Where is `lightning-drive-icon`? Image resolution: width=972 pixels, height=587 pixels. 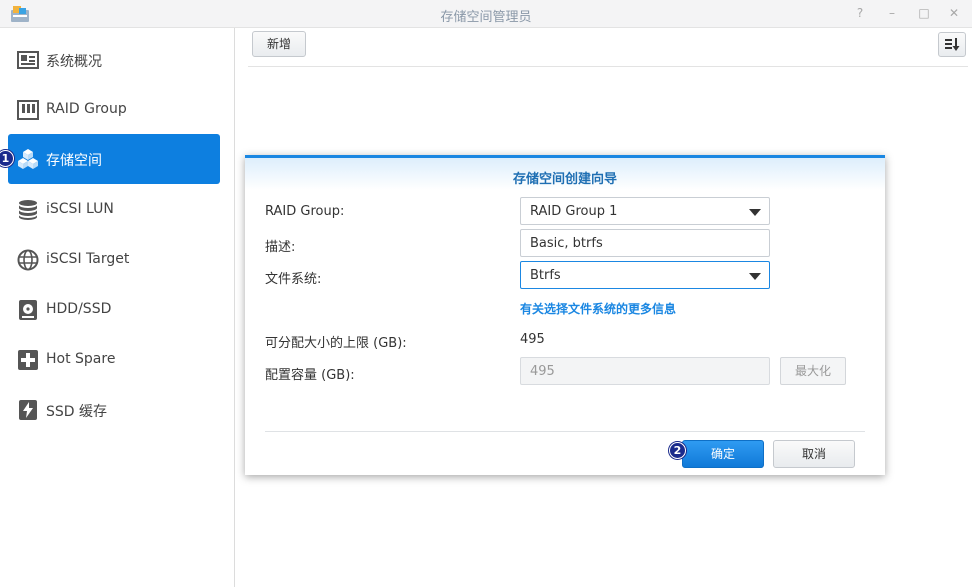 lightning-drive-icon is located at coordinates (28, 410).